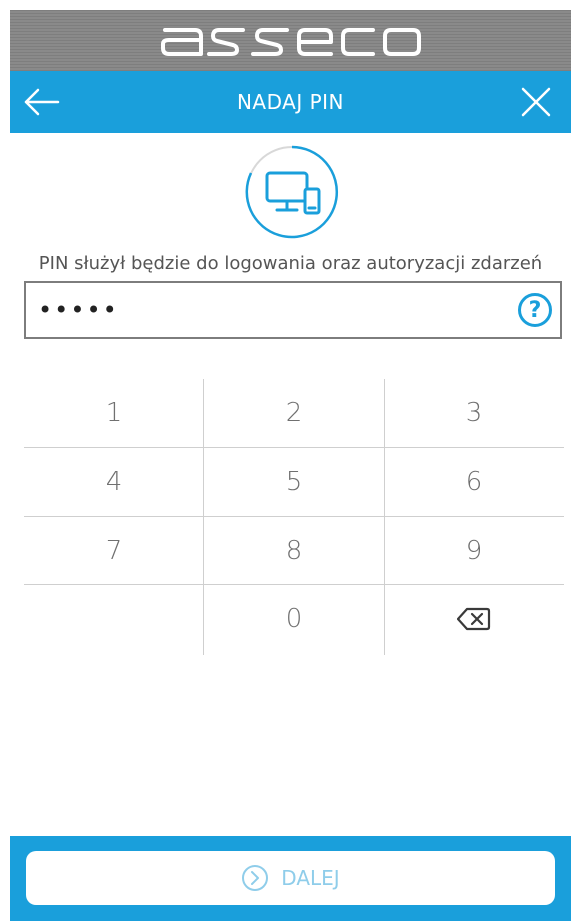  What do you see at coordinates (474, 551) in the screenshot?
I see `key-9: 9` at bounding box center [474, 551].